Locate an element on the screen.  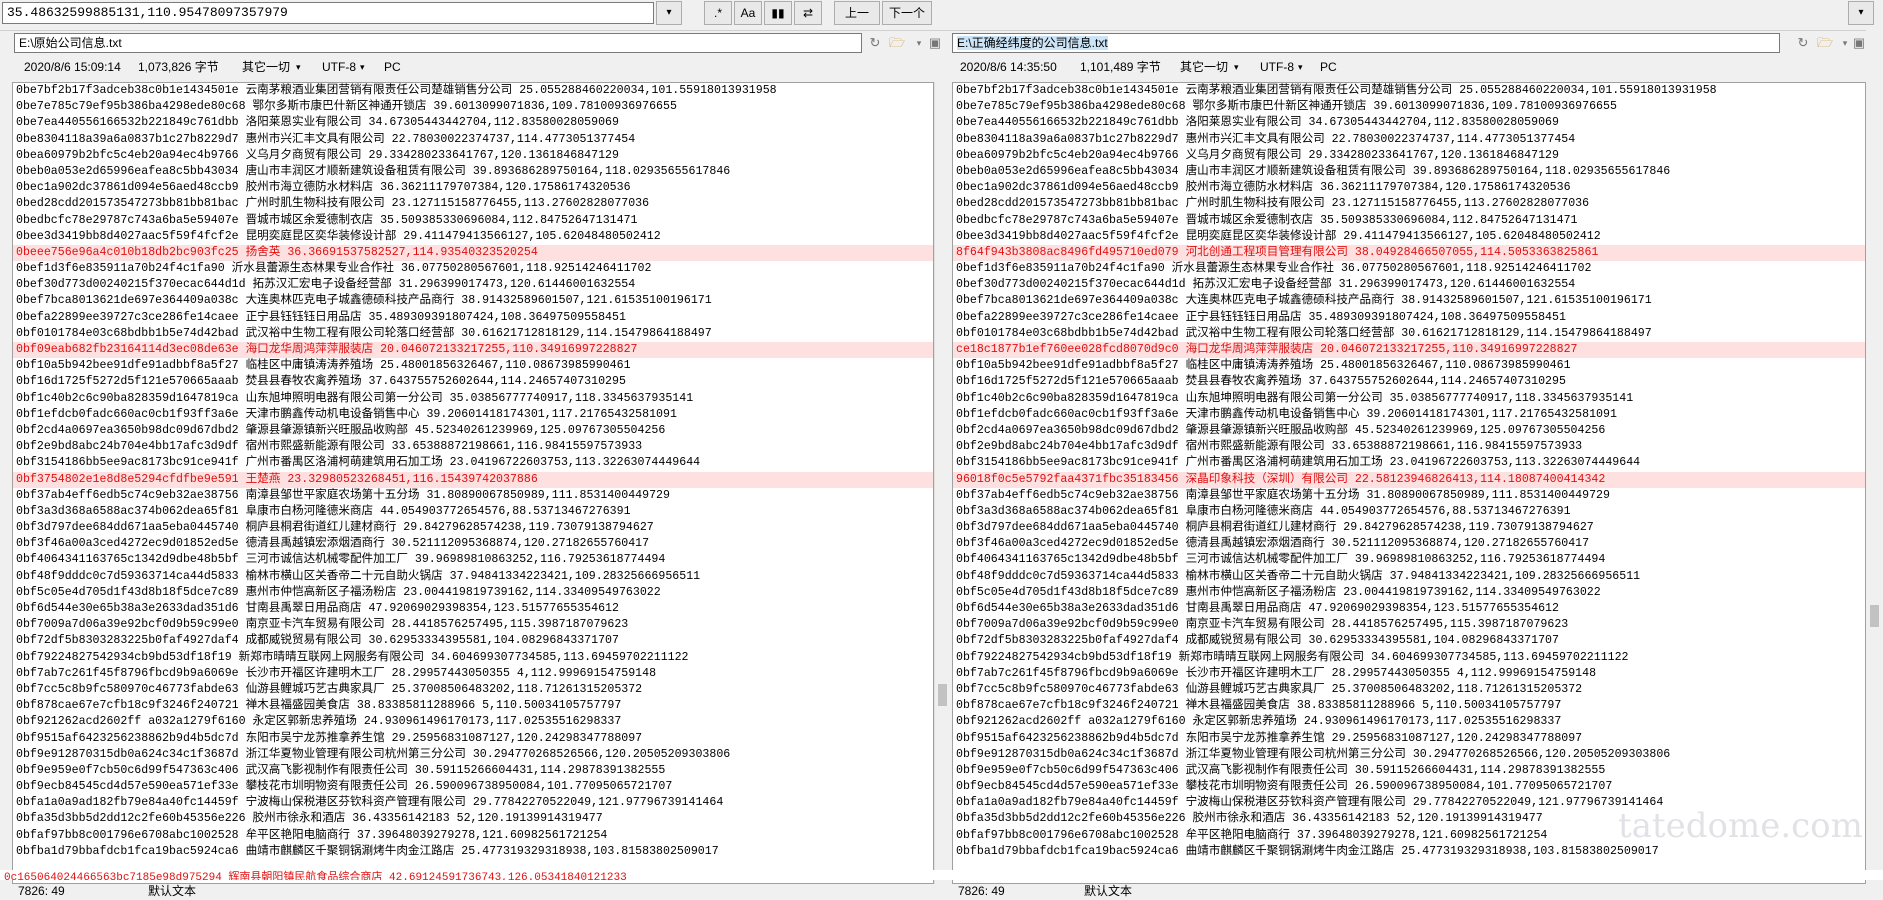
left-eol-chevron-icon: ▾ is located at coordinates (298, 67).